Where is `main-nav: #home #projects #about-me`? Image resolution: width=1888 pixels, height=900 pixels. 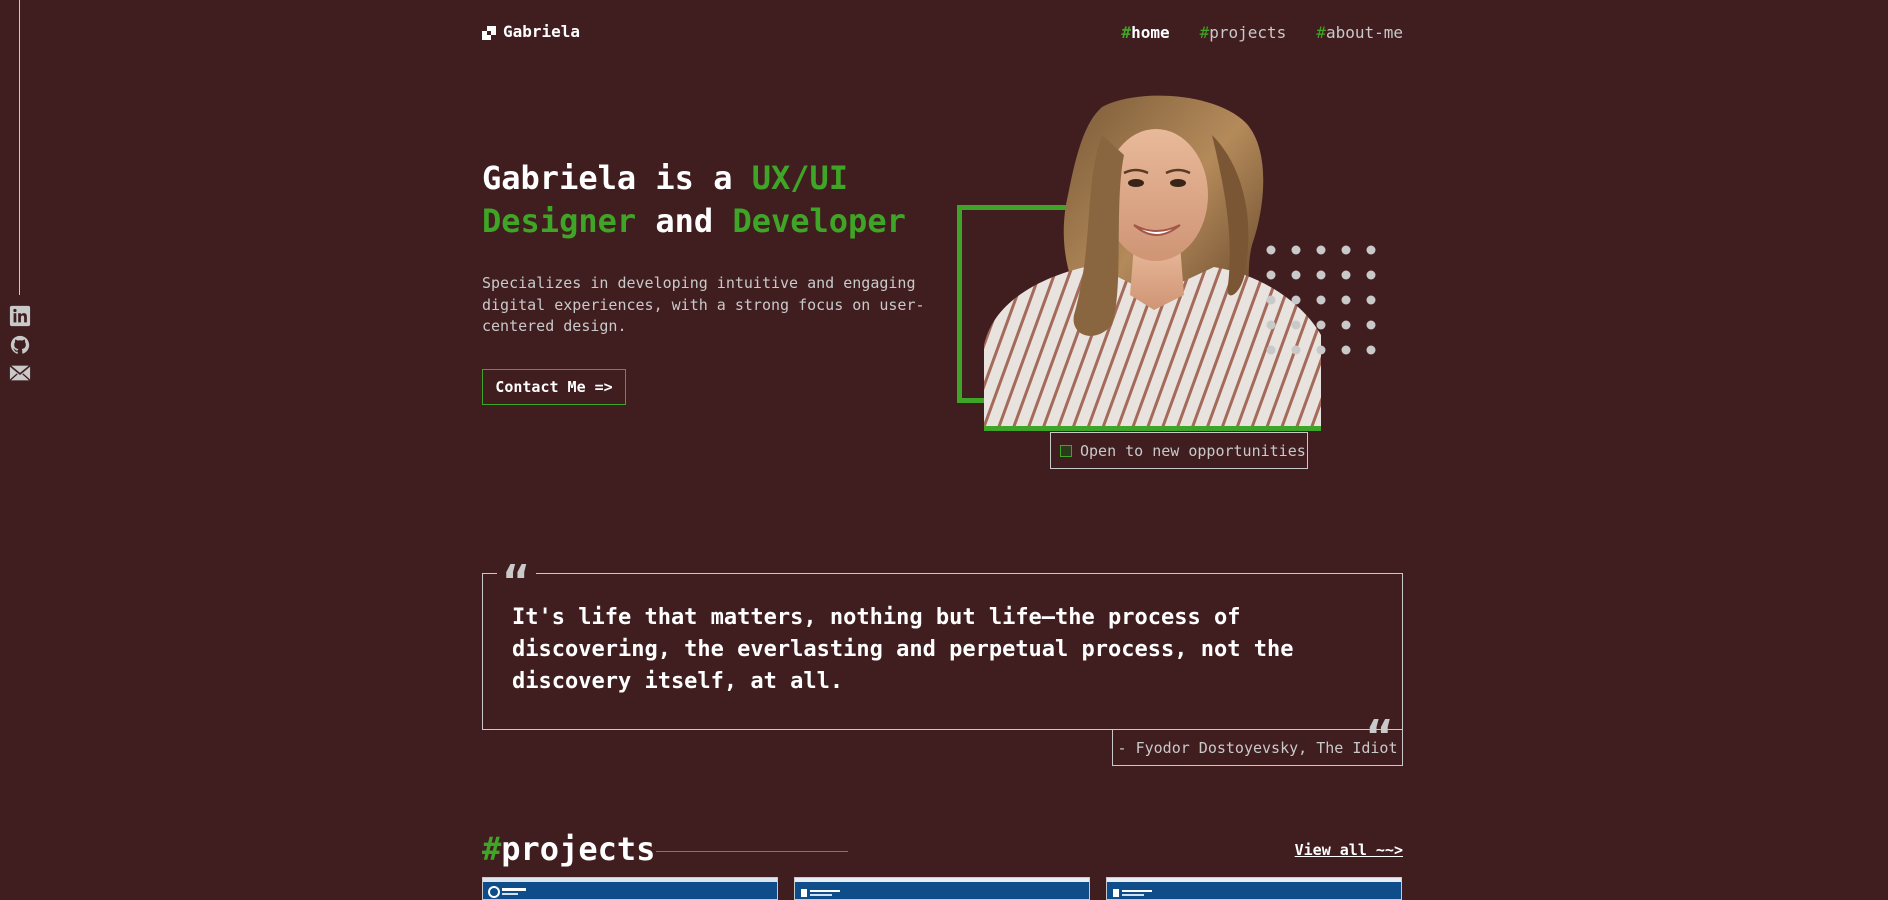 main-nav: #home #projects #about-me is located at coordinates (1262, 32).